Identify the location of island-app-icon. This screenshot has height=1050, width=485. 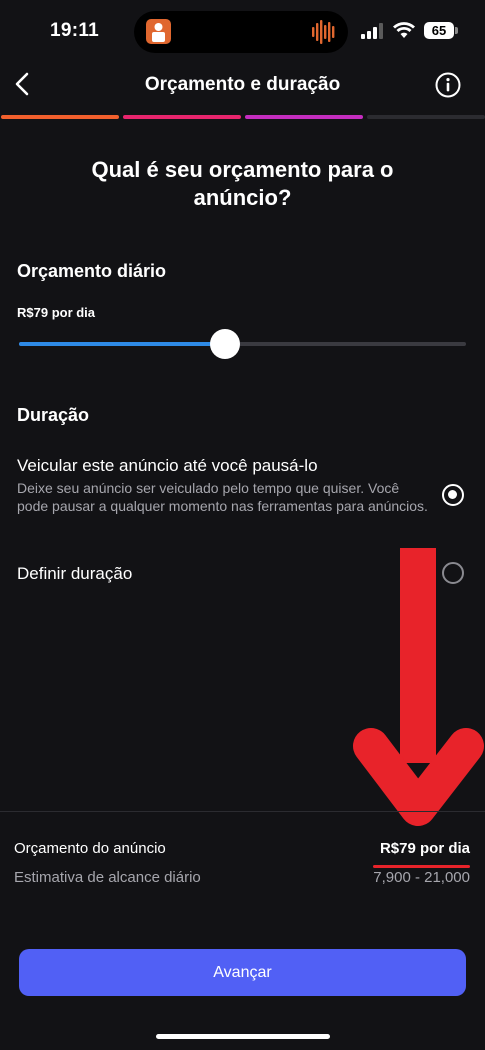
(158, 31).